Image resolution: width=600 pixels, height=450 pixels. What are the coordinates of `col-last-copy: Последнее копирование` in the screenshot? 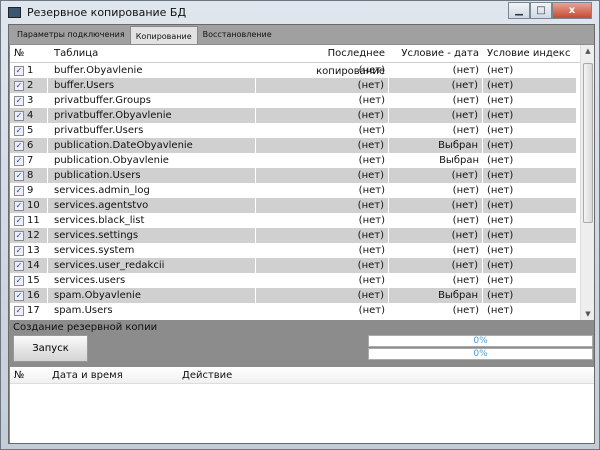 It's located at (322, 61).